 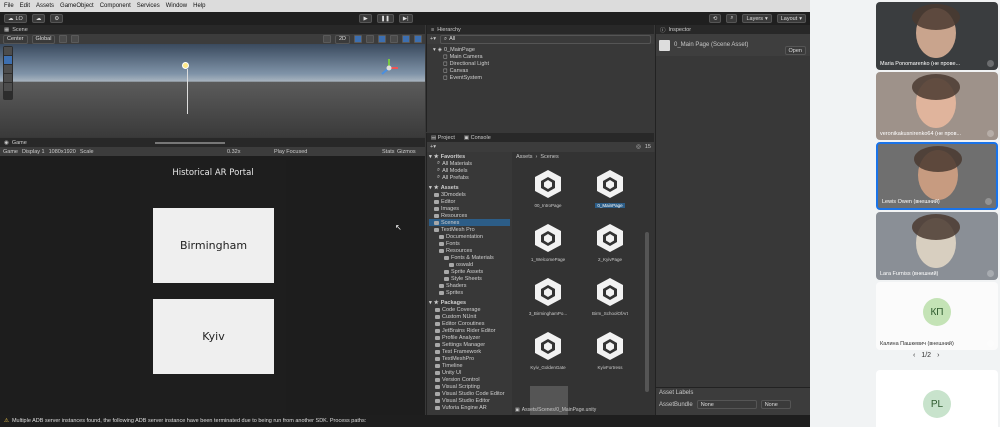 What do you see at coordinates (38, 18) in the screenshot?
I see `cloud-button: ☁` at bounding box center [38, 18].